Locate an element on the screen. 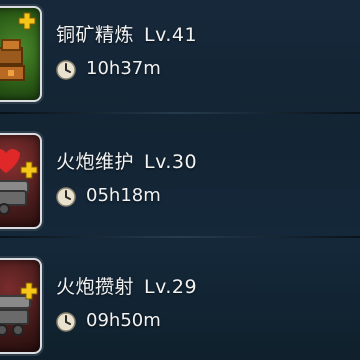  research-name: 铜矿精炼 is located at coordinates (95, 35).